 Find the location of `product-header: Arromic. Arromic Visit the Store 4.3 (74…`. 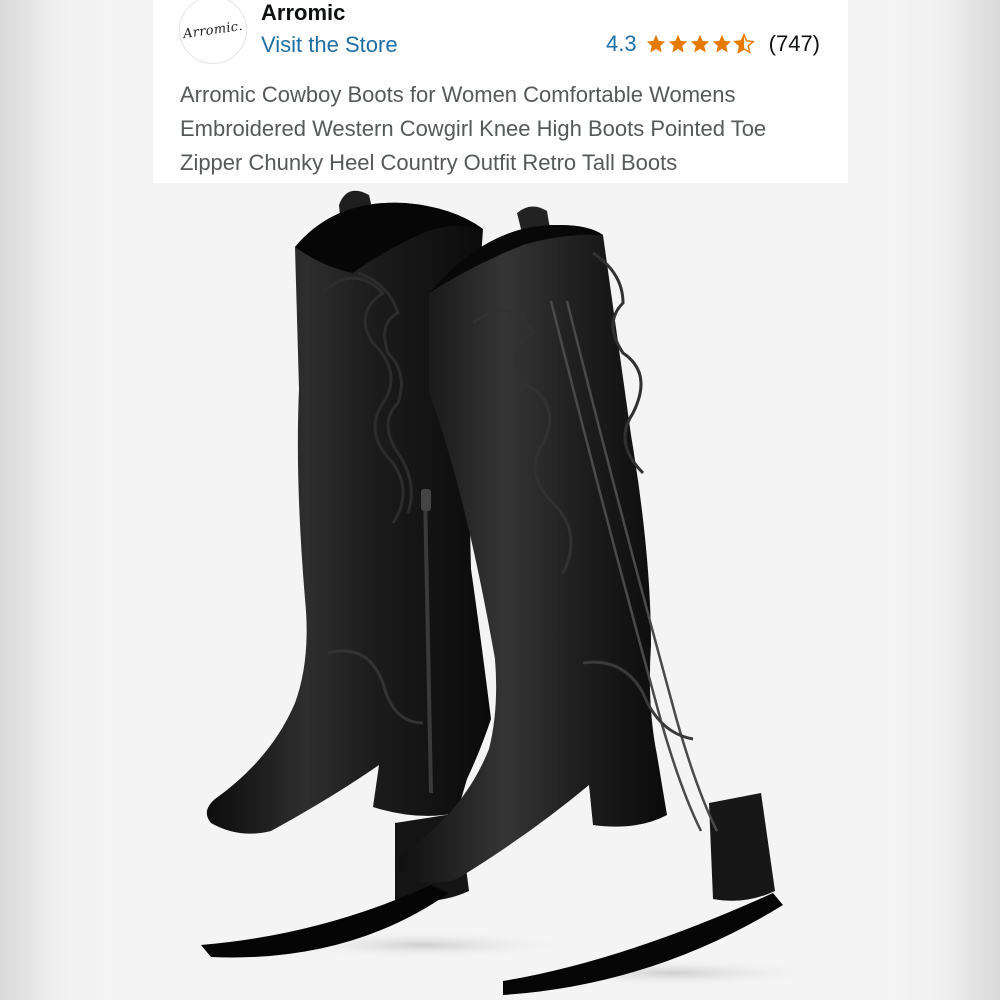

product-header: Arromic. Arromic Visit the Store 4.3 (74… is located at coordinates (500, 91).